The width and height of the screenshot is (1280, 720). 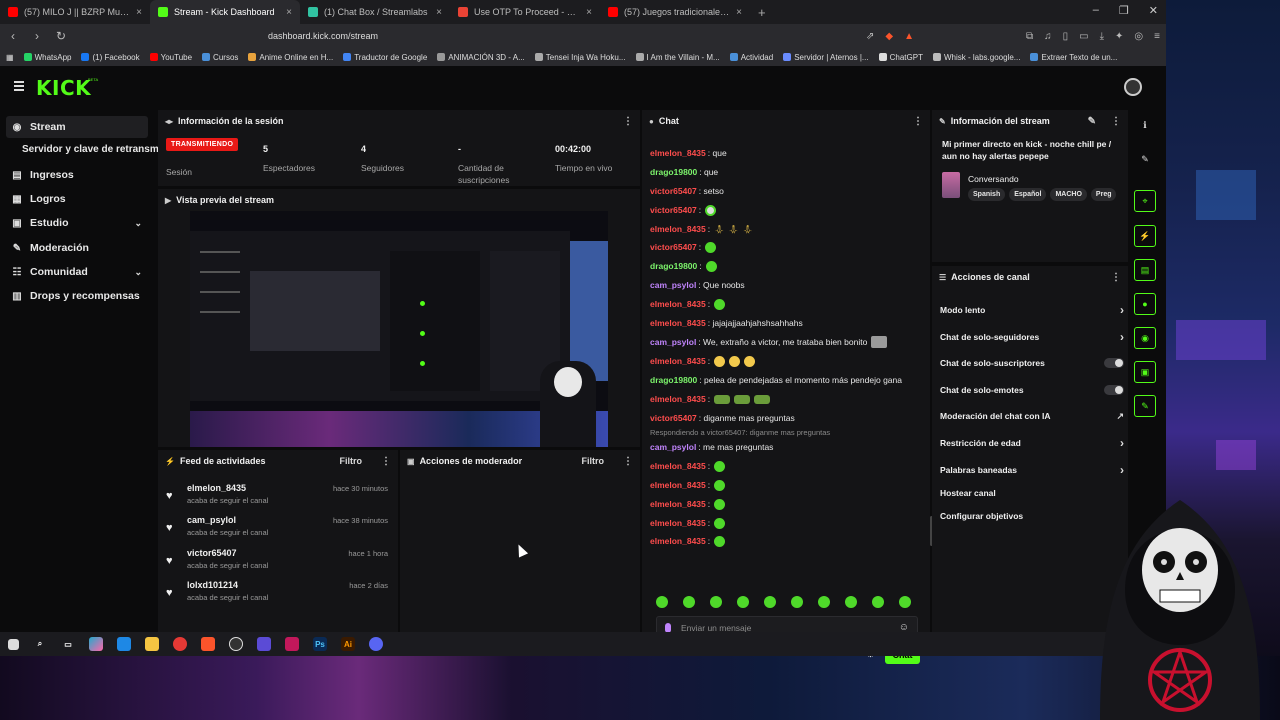 I want to click on browser-tab-active: Stream - Kick Dashboard ×, so click(x=225, y=12).